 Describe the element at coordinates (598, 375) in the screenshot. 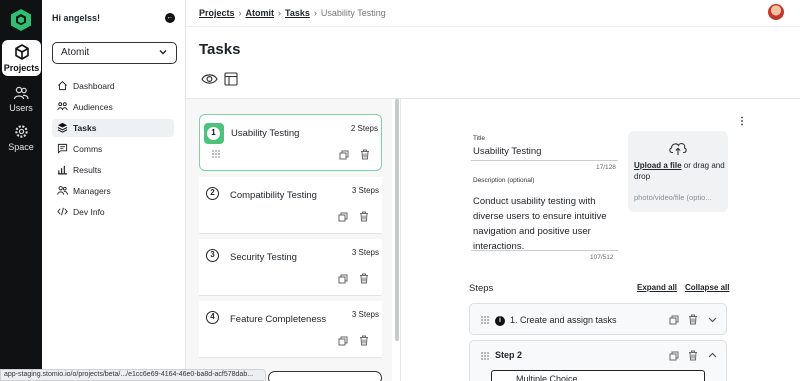

I see `step-type-select: Multiple Choice` at that location.